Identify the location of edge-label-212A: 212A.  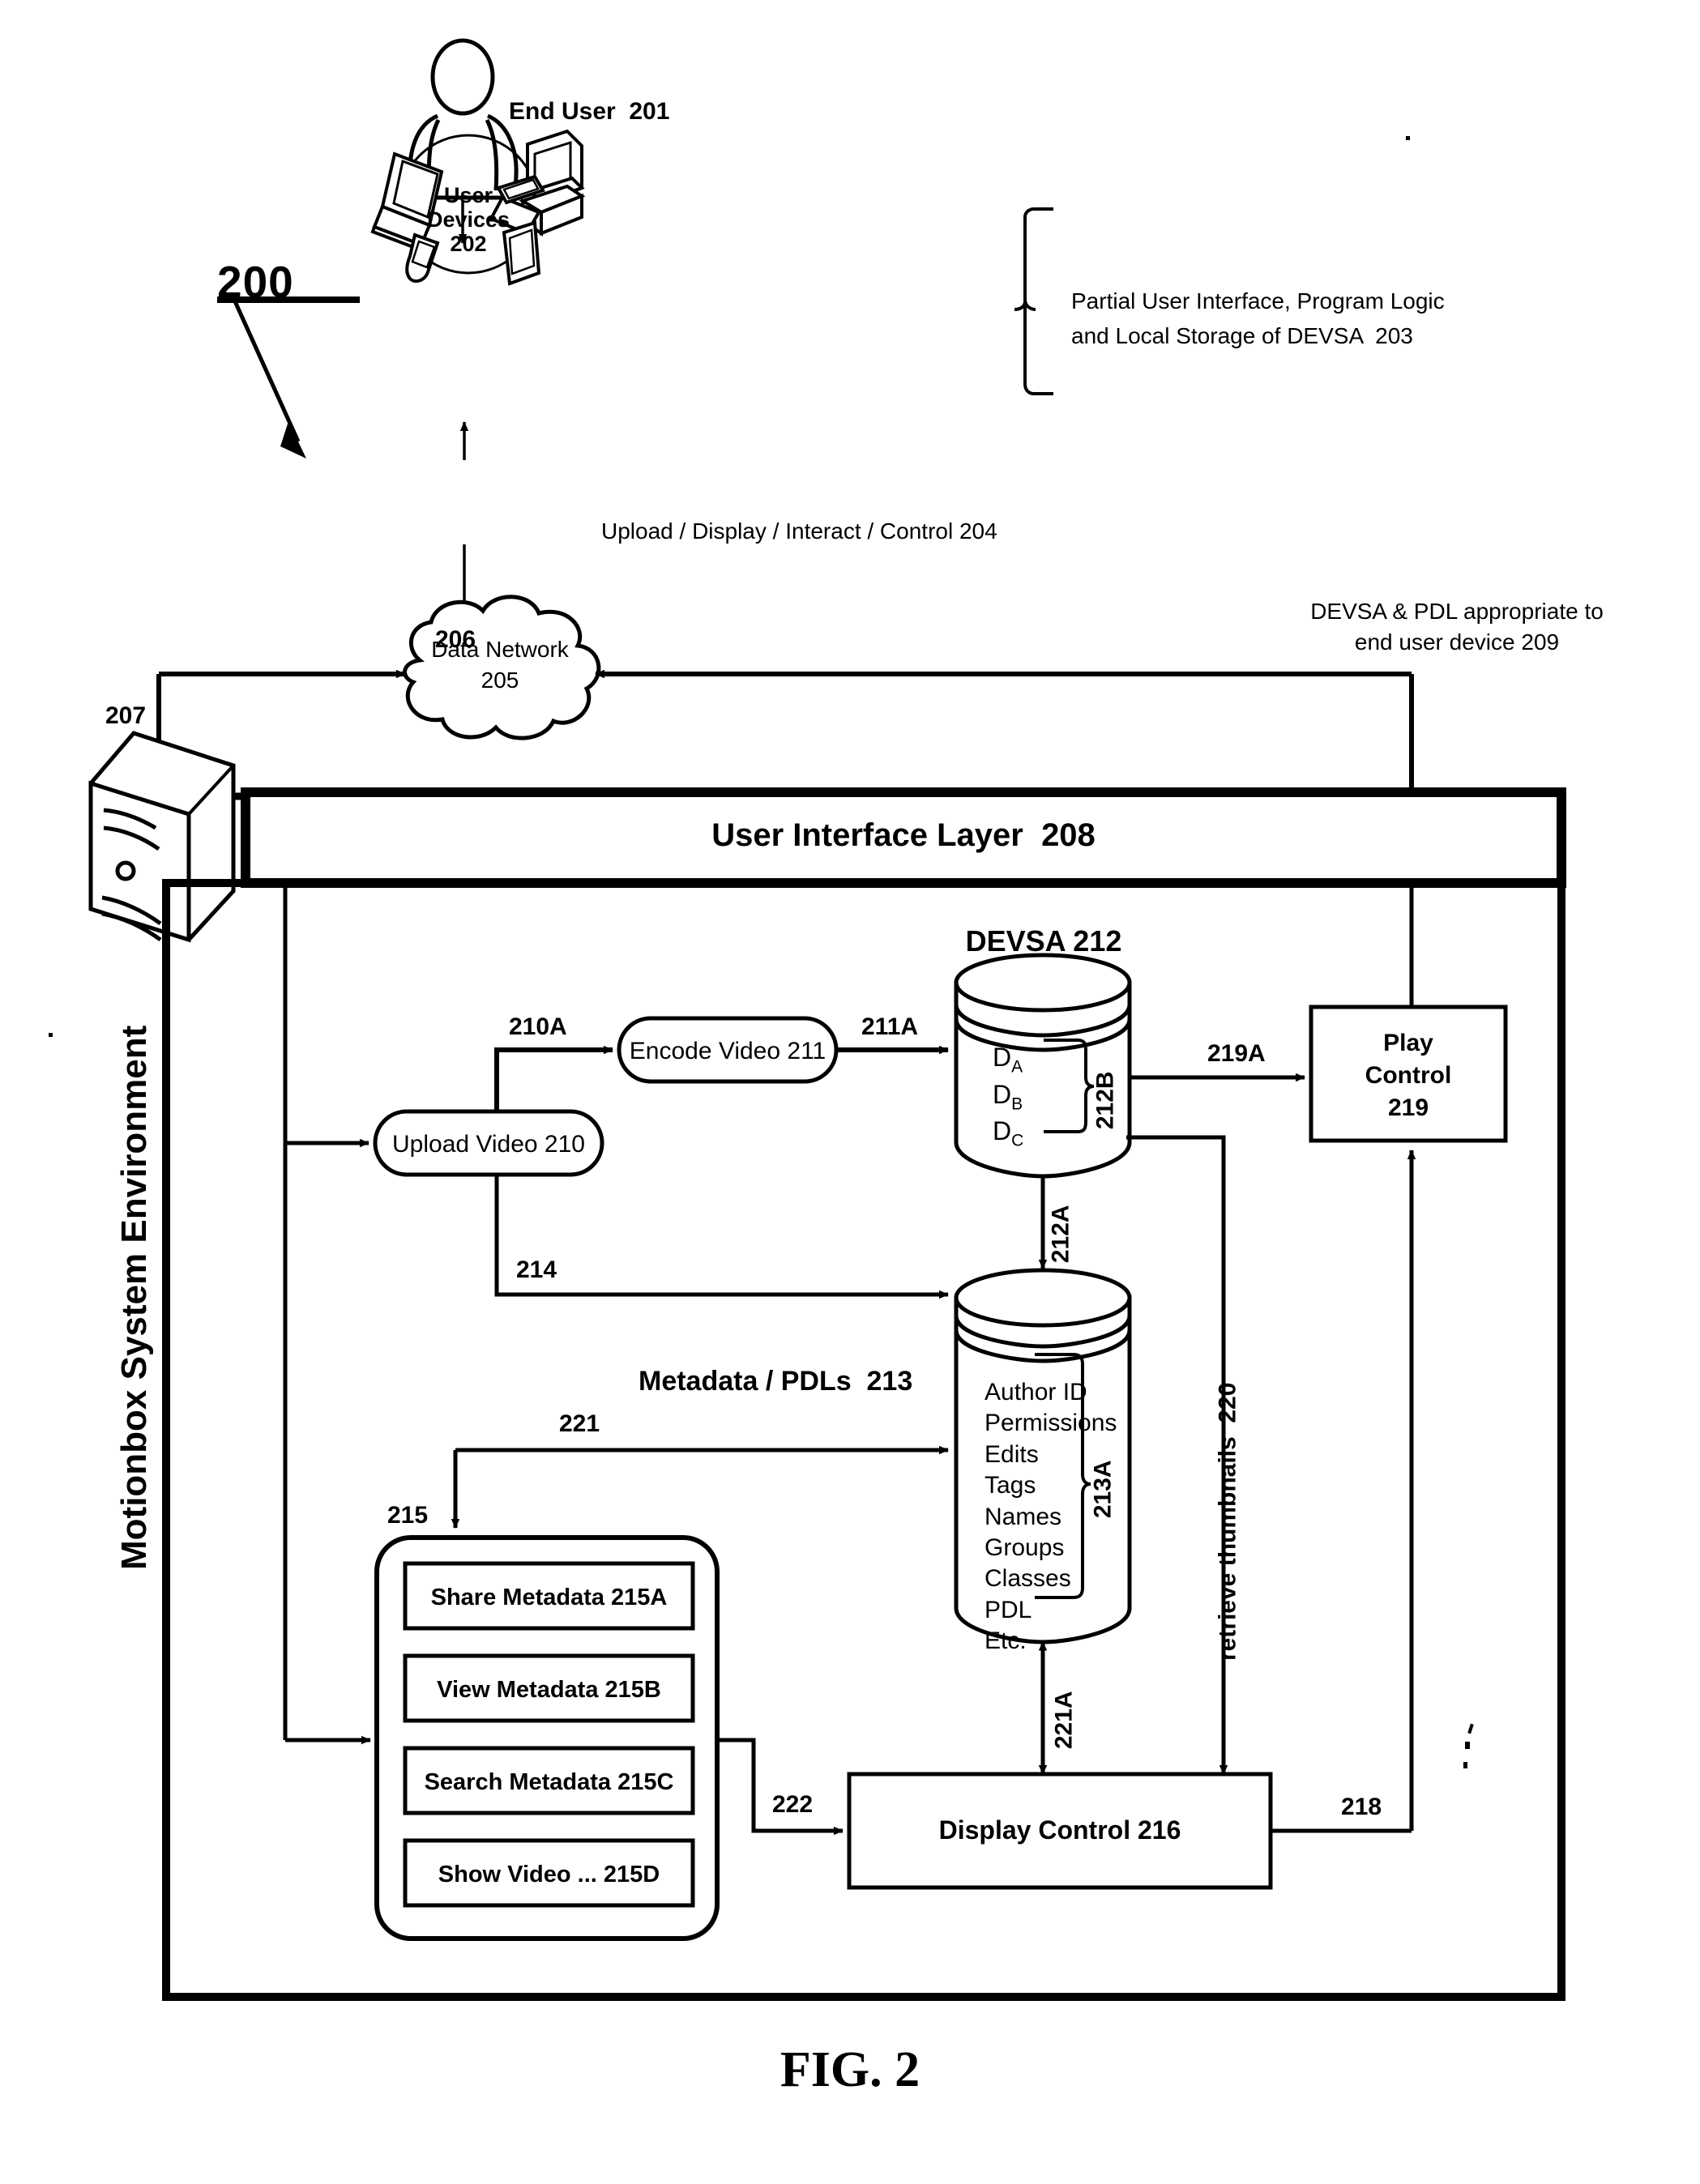
(1060, 1234).